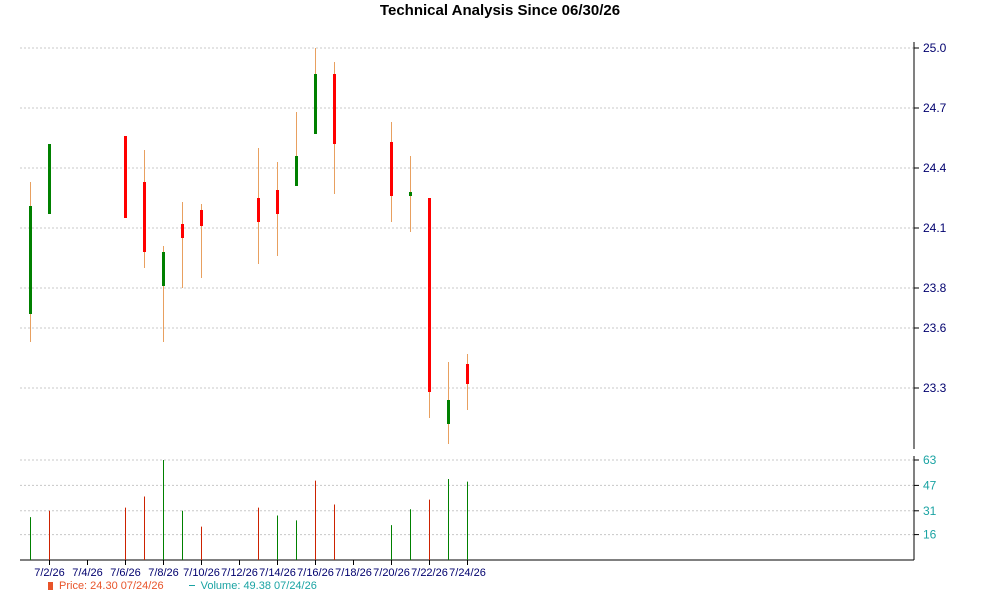 The width and height of the screenshot is (1000, 600). I want to click on date-tick-label: 7/12/26, so click(239, 573).